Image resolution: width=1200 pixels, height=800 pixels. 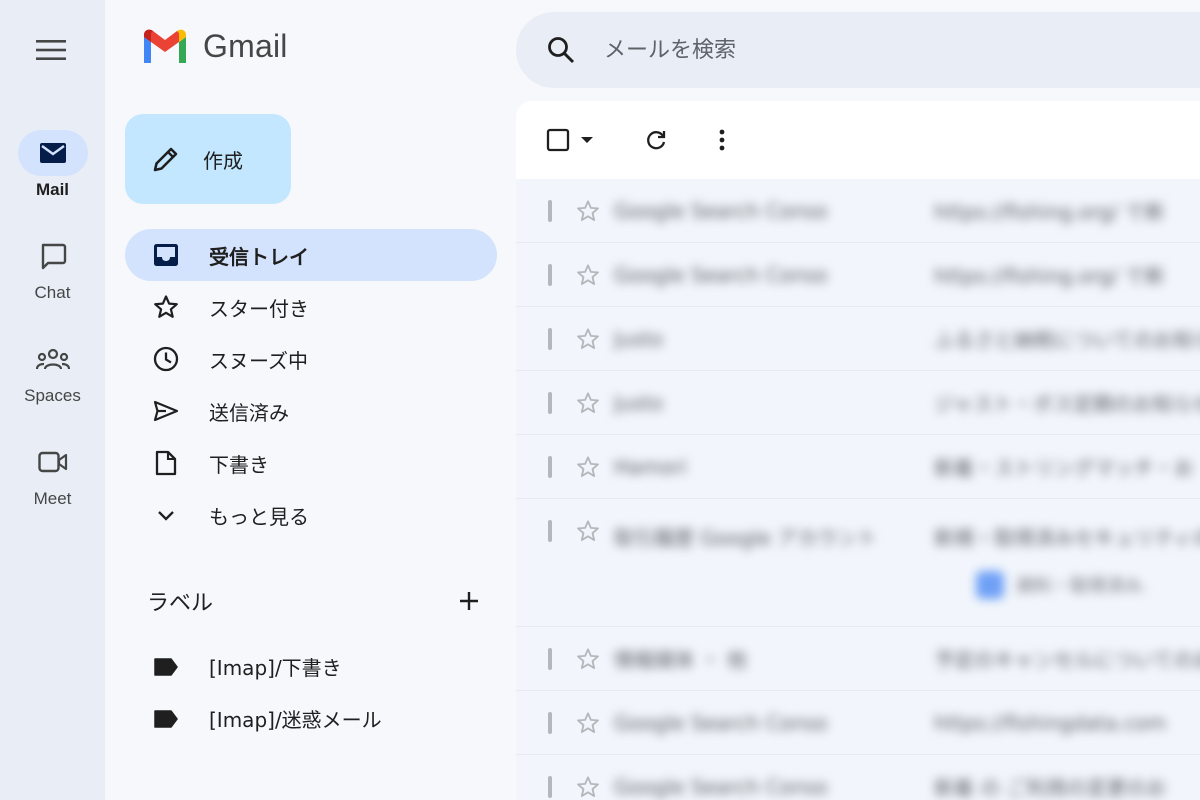 I want to click on search-button, so click(x=561, y=50).